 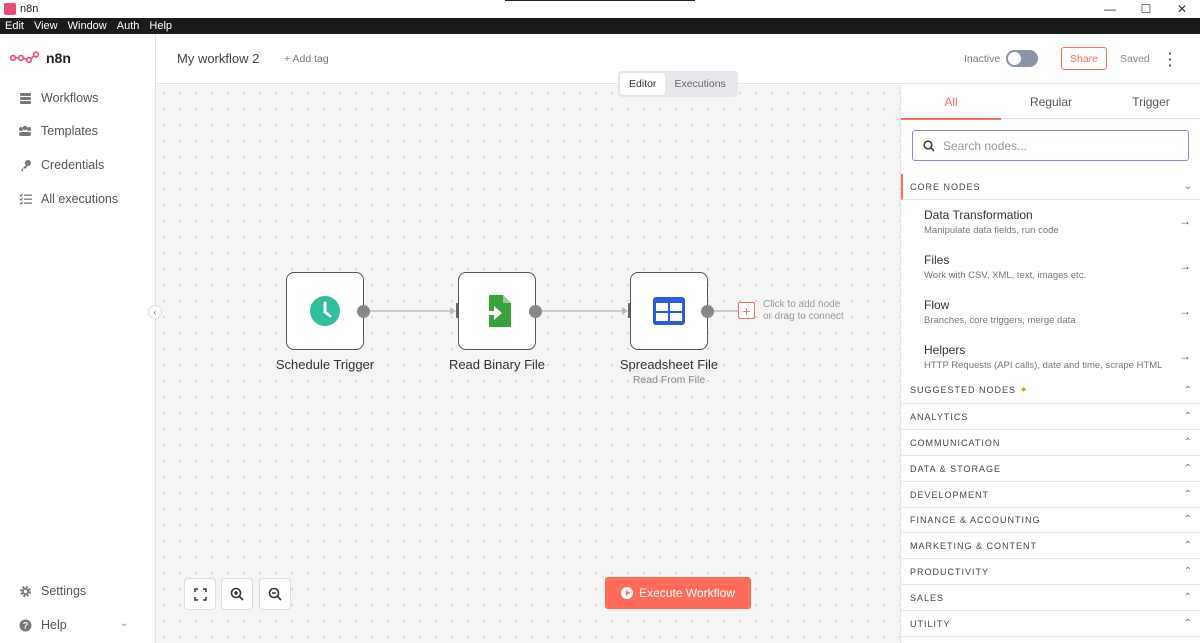 I want to click on section-marketing-content: MARKETING & CONTENT ⌃, so click(x=1050, y=546).